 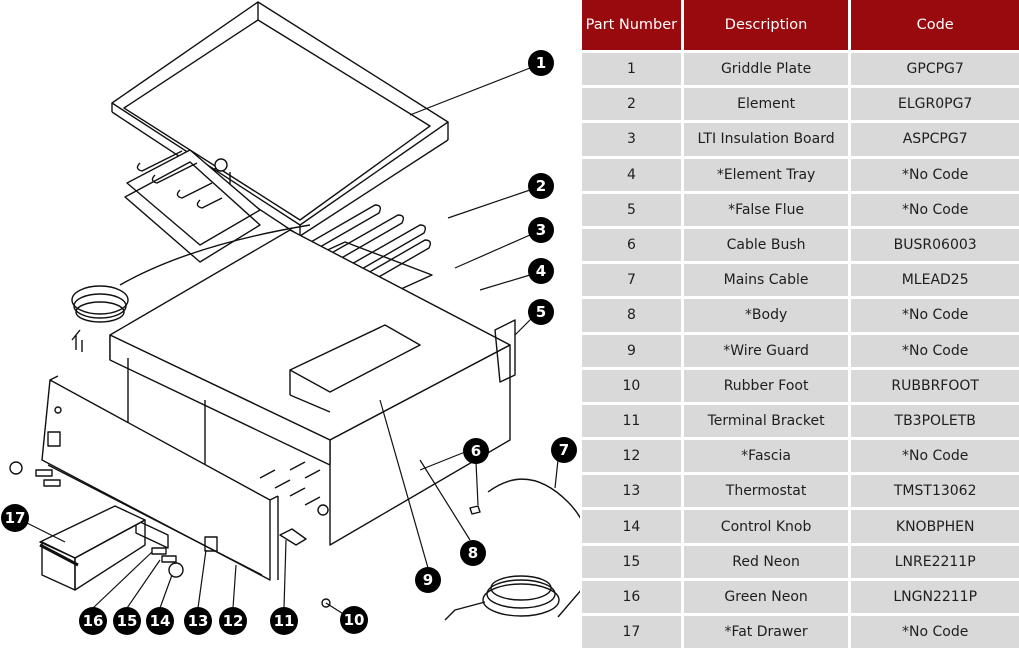 I want to click on cell-description: LTI Insulation Board, so click(x=767, y=141).